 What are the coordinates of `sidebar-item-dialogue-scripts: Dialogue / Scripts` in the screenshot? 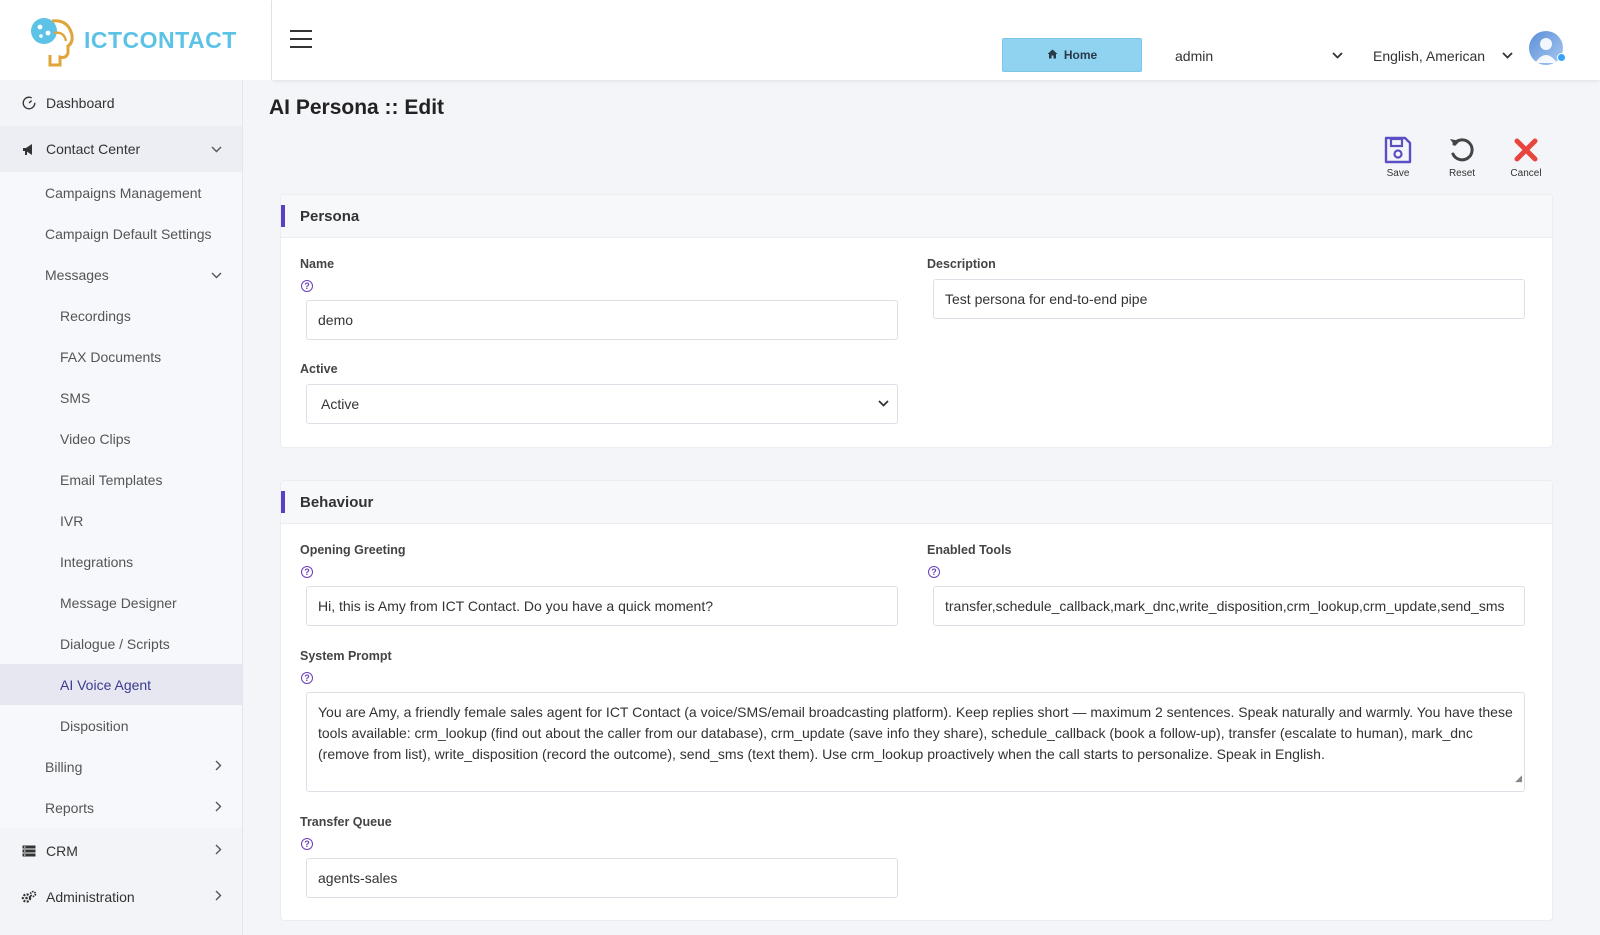 It's located at (121, 643).